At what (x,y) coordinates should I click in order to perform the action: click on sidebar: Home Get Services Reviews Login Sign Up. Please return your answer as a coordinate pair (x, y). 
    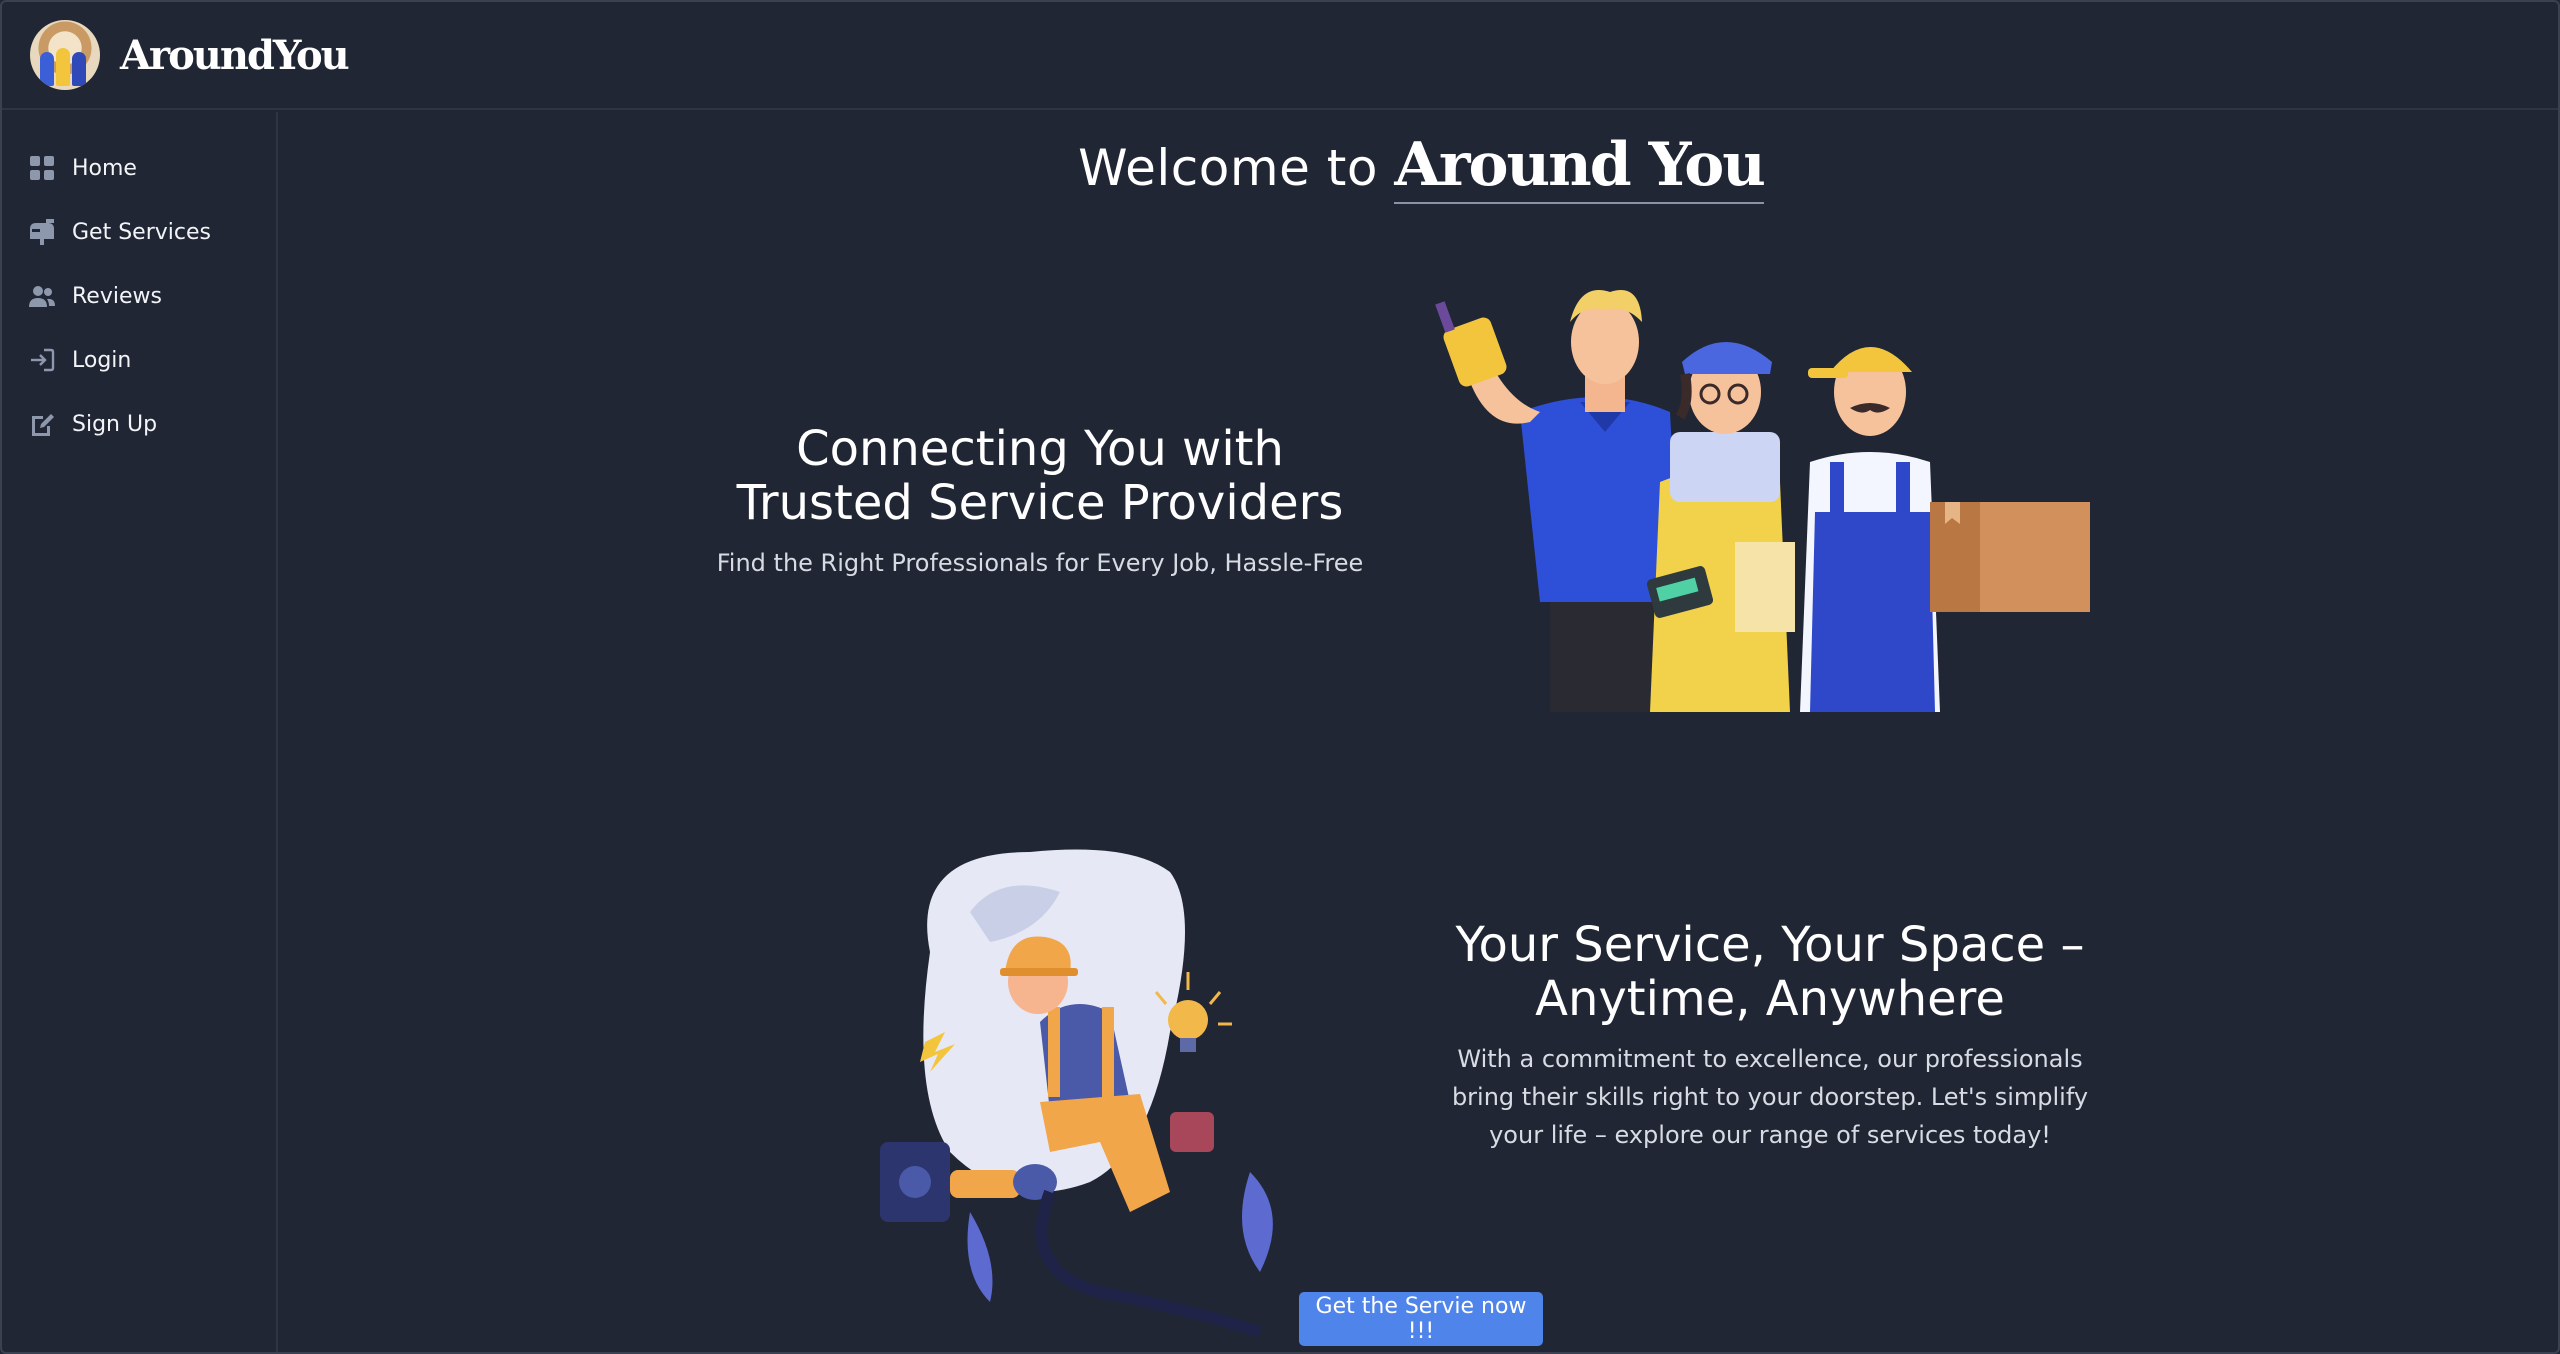
    Looking at the image, I should click on (140, 732).